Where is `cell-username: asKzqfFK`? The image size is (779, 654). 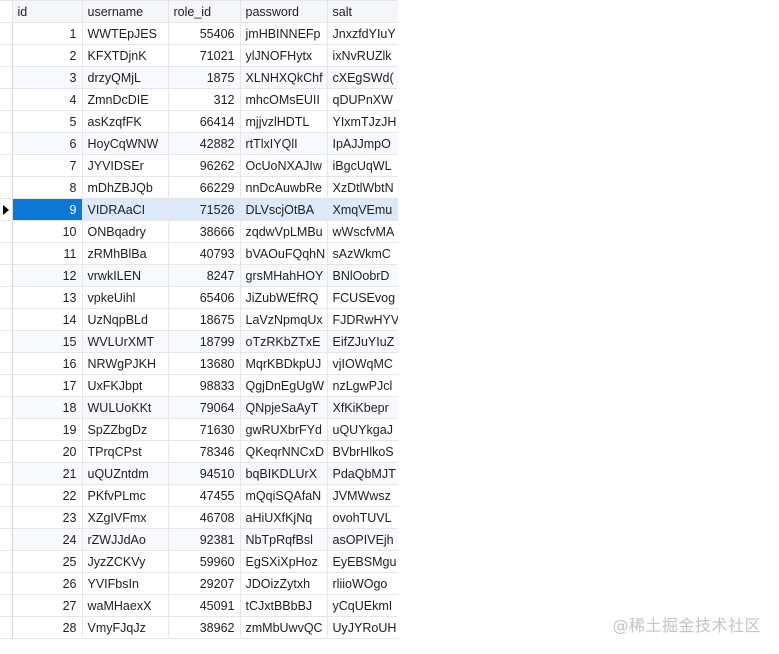 cell-username: asKzqfFK is located at coordinates (125, 121).